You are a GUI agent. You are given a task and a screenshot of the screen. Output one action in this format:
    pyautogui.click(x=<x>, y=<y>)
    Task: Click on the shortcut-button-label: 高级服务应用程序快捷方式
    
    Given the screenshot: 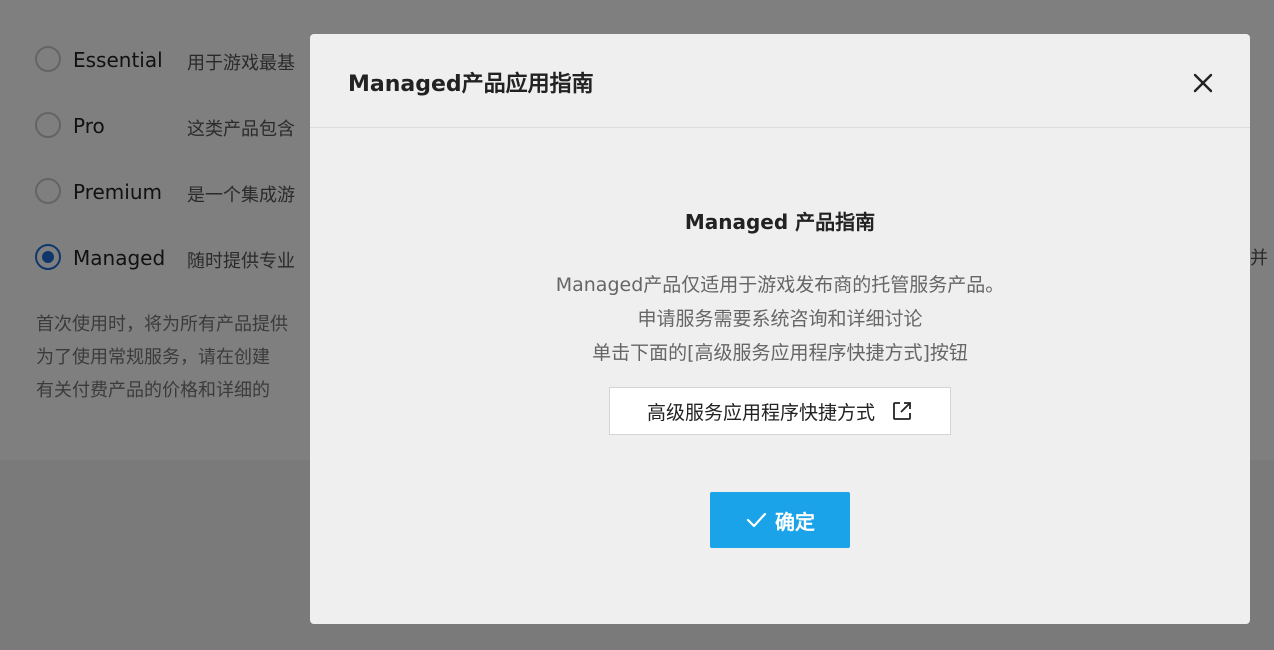 What is the action you would take?
    pyautogui.click(x=760, y=412)
    